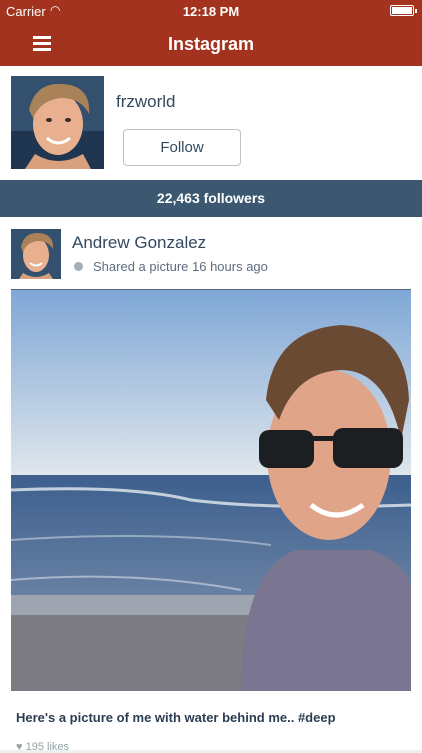 This screenshot has width=422, height=753. I want to click on post-timestamp: Shared a picture 16 hours ago, so click(180, 266).